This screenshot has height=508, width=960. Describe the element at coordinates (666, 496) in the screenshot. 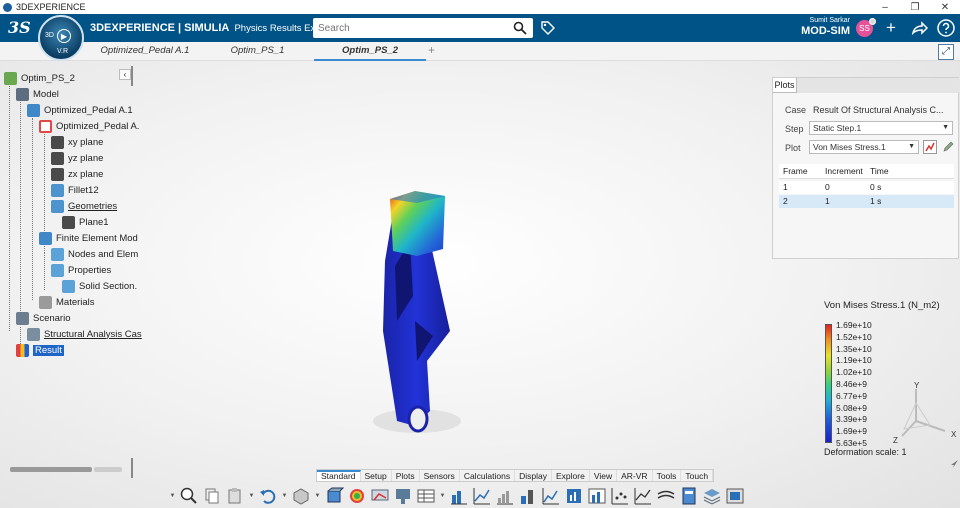

I see `streamline-icon` at that location.